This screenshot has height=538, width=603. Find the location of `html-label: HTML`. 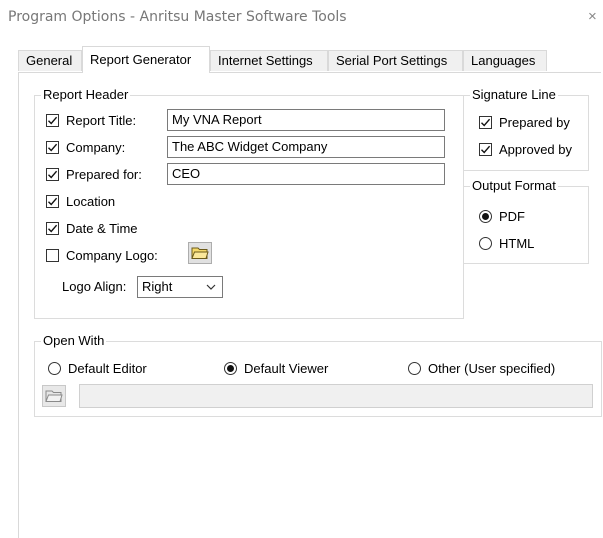

html-label: HTML is located at coordinates (517, 243).